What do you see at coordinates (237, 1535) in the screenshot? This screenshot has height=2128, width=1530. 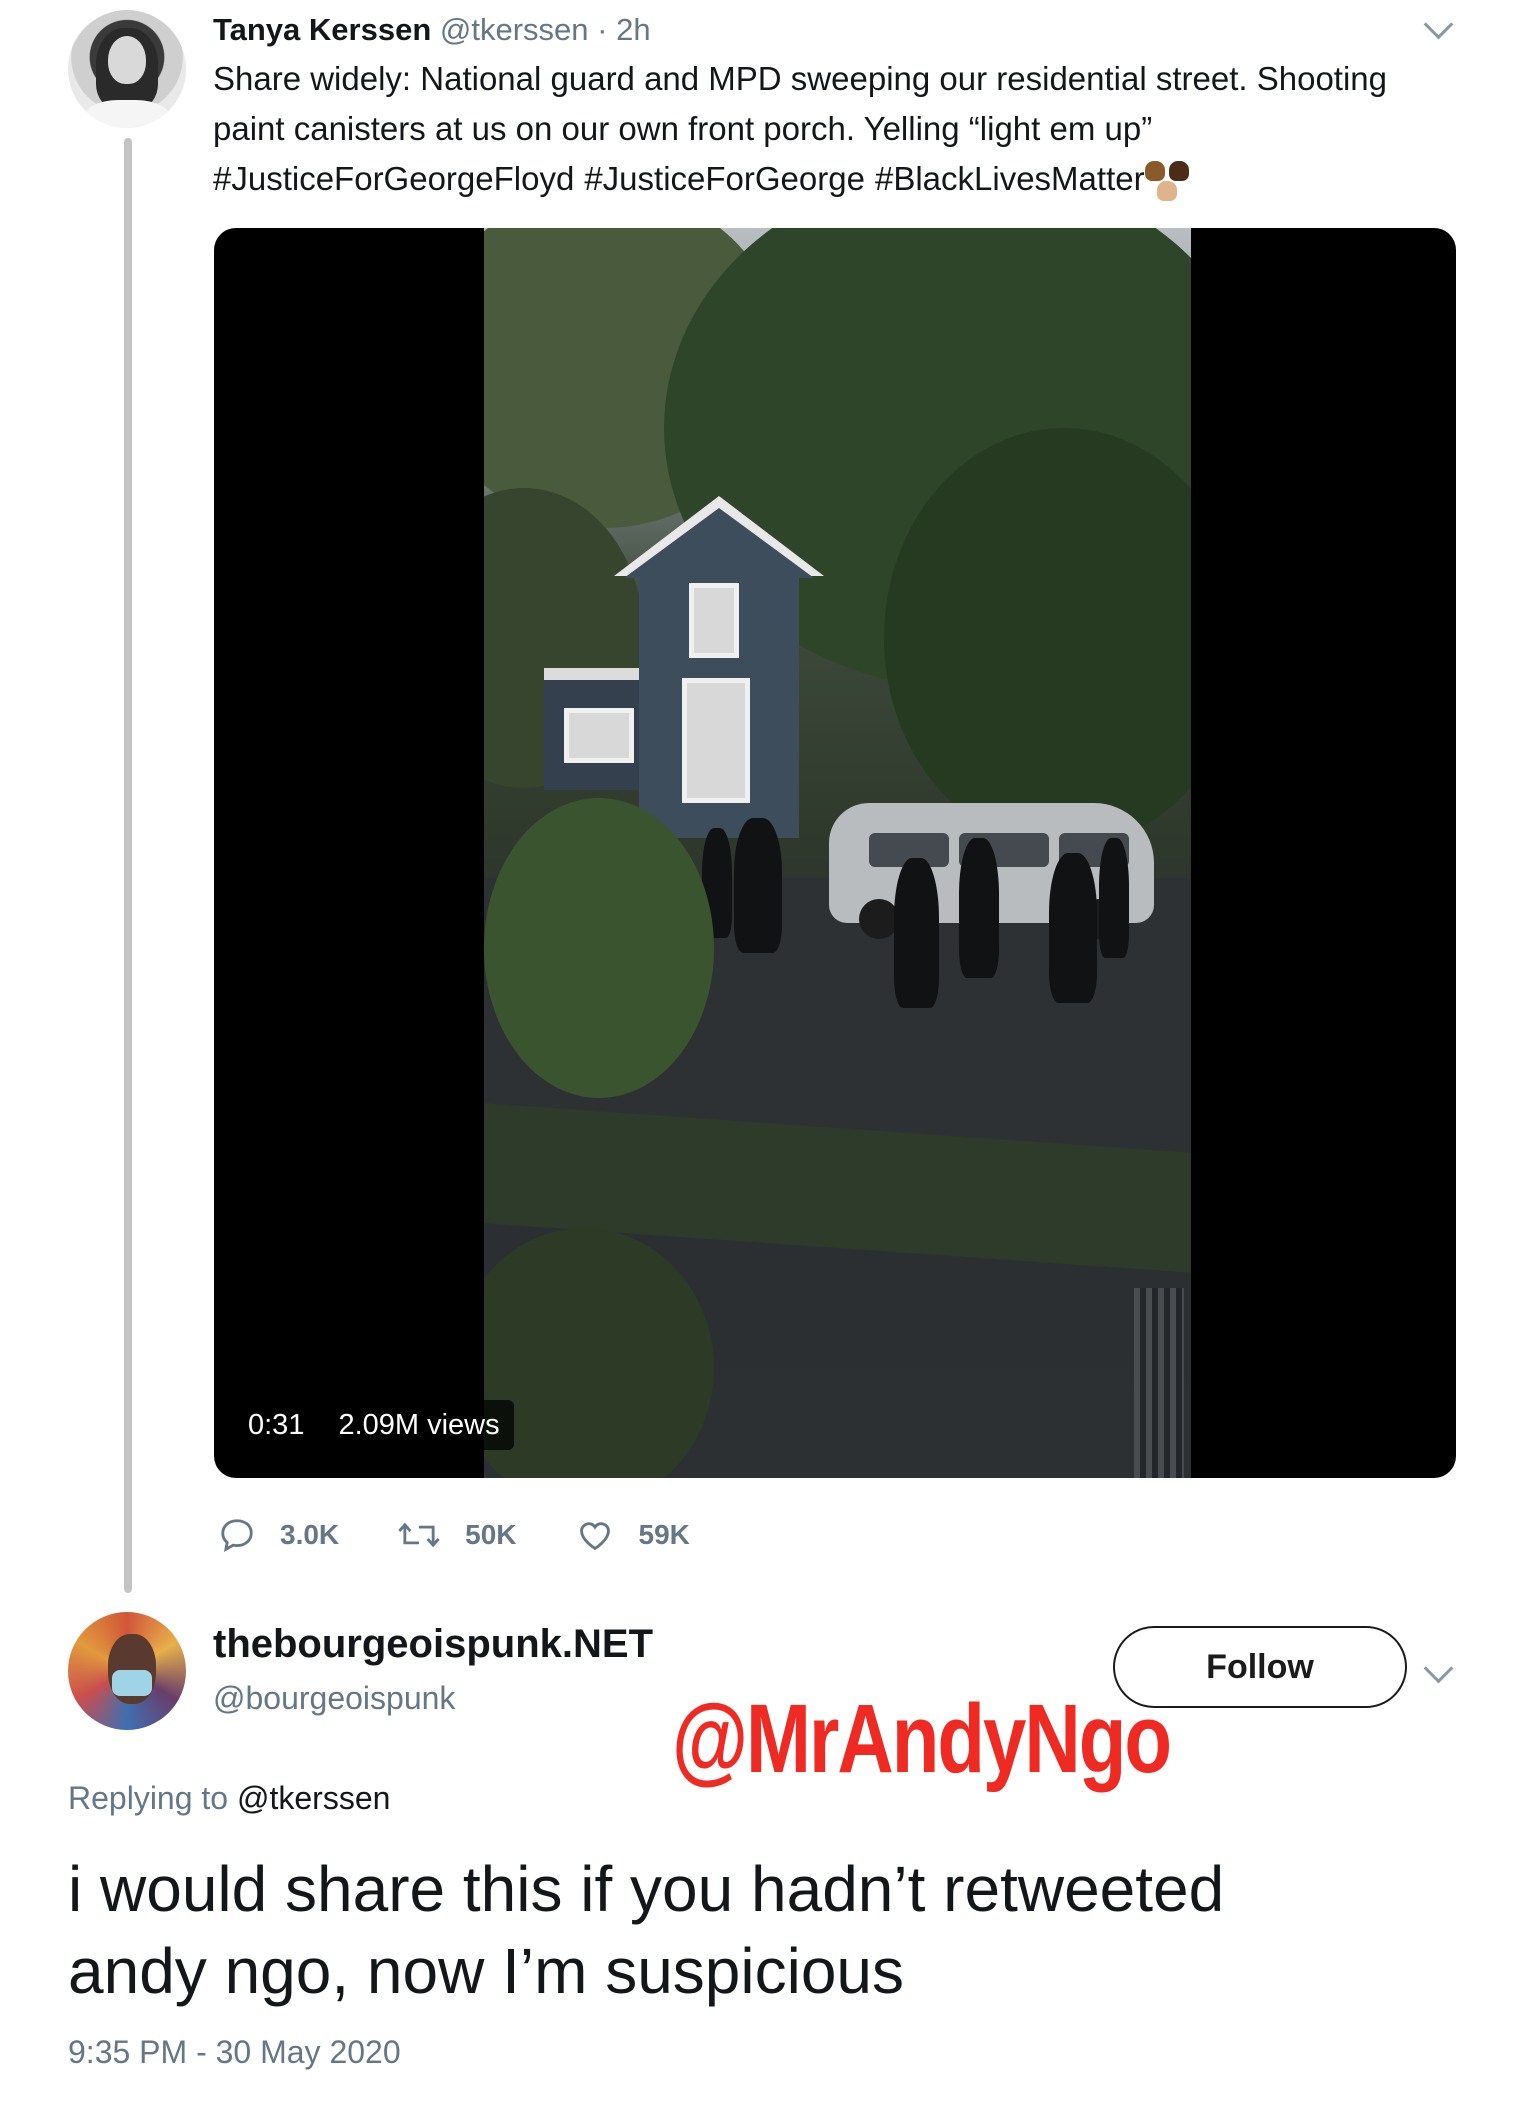 I see `reply-icon` at bounding box center [237, 1535].